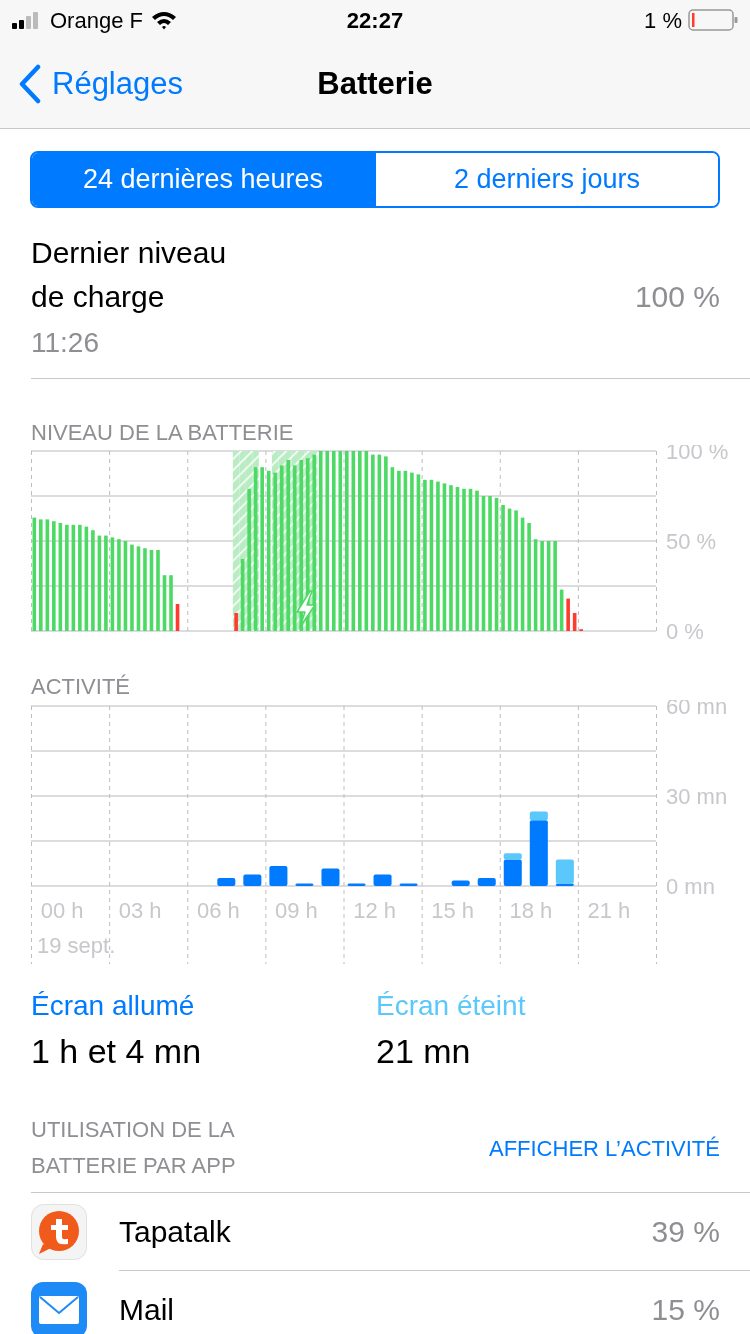  Describe the element at coordinates (65, 343) in the screenshot. I see `last-charge-time: 11:26` at that location.